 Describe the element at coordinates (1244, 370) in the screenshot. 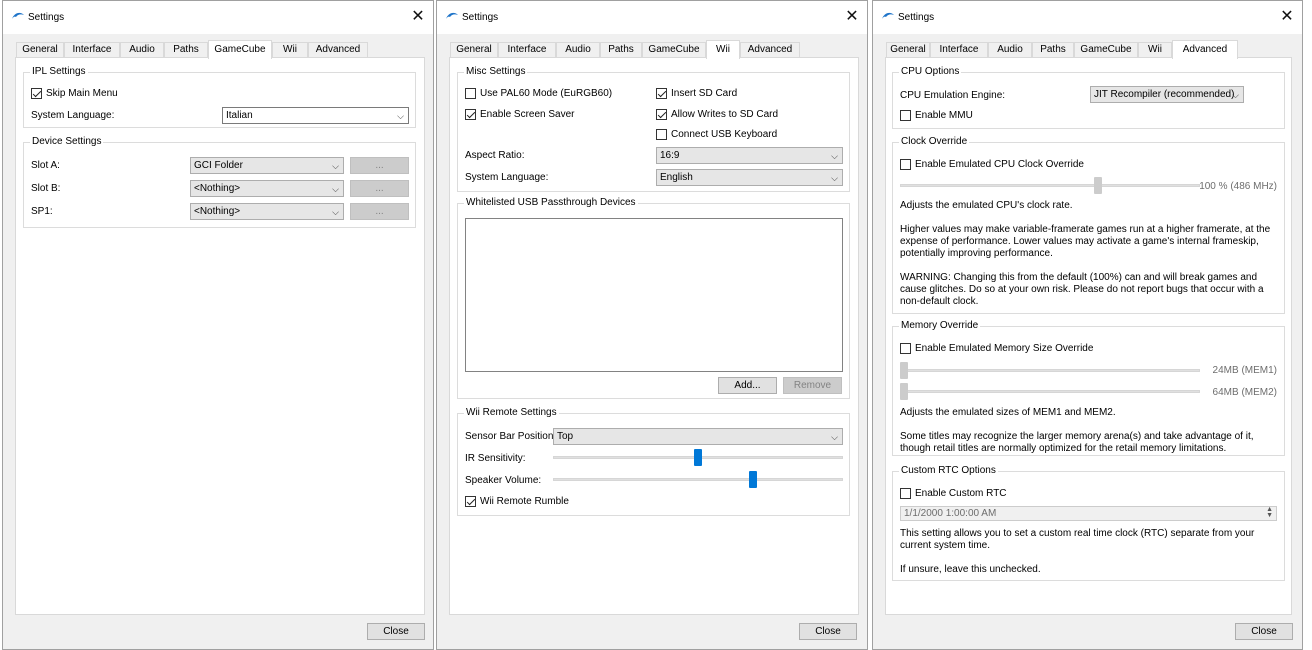

I see `mem1-value: 24MB (MEM1)` at that location.